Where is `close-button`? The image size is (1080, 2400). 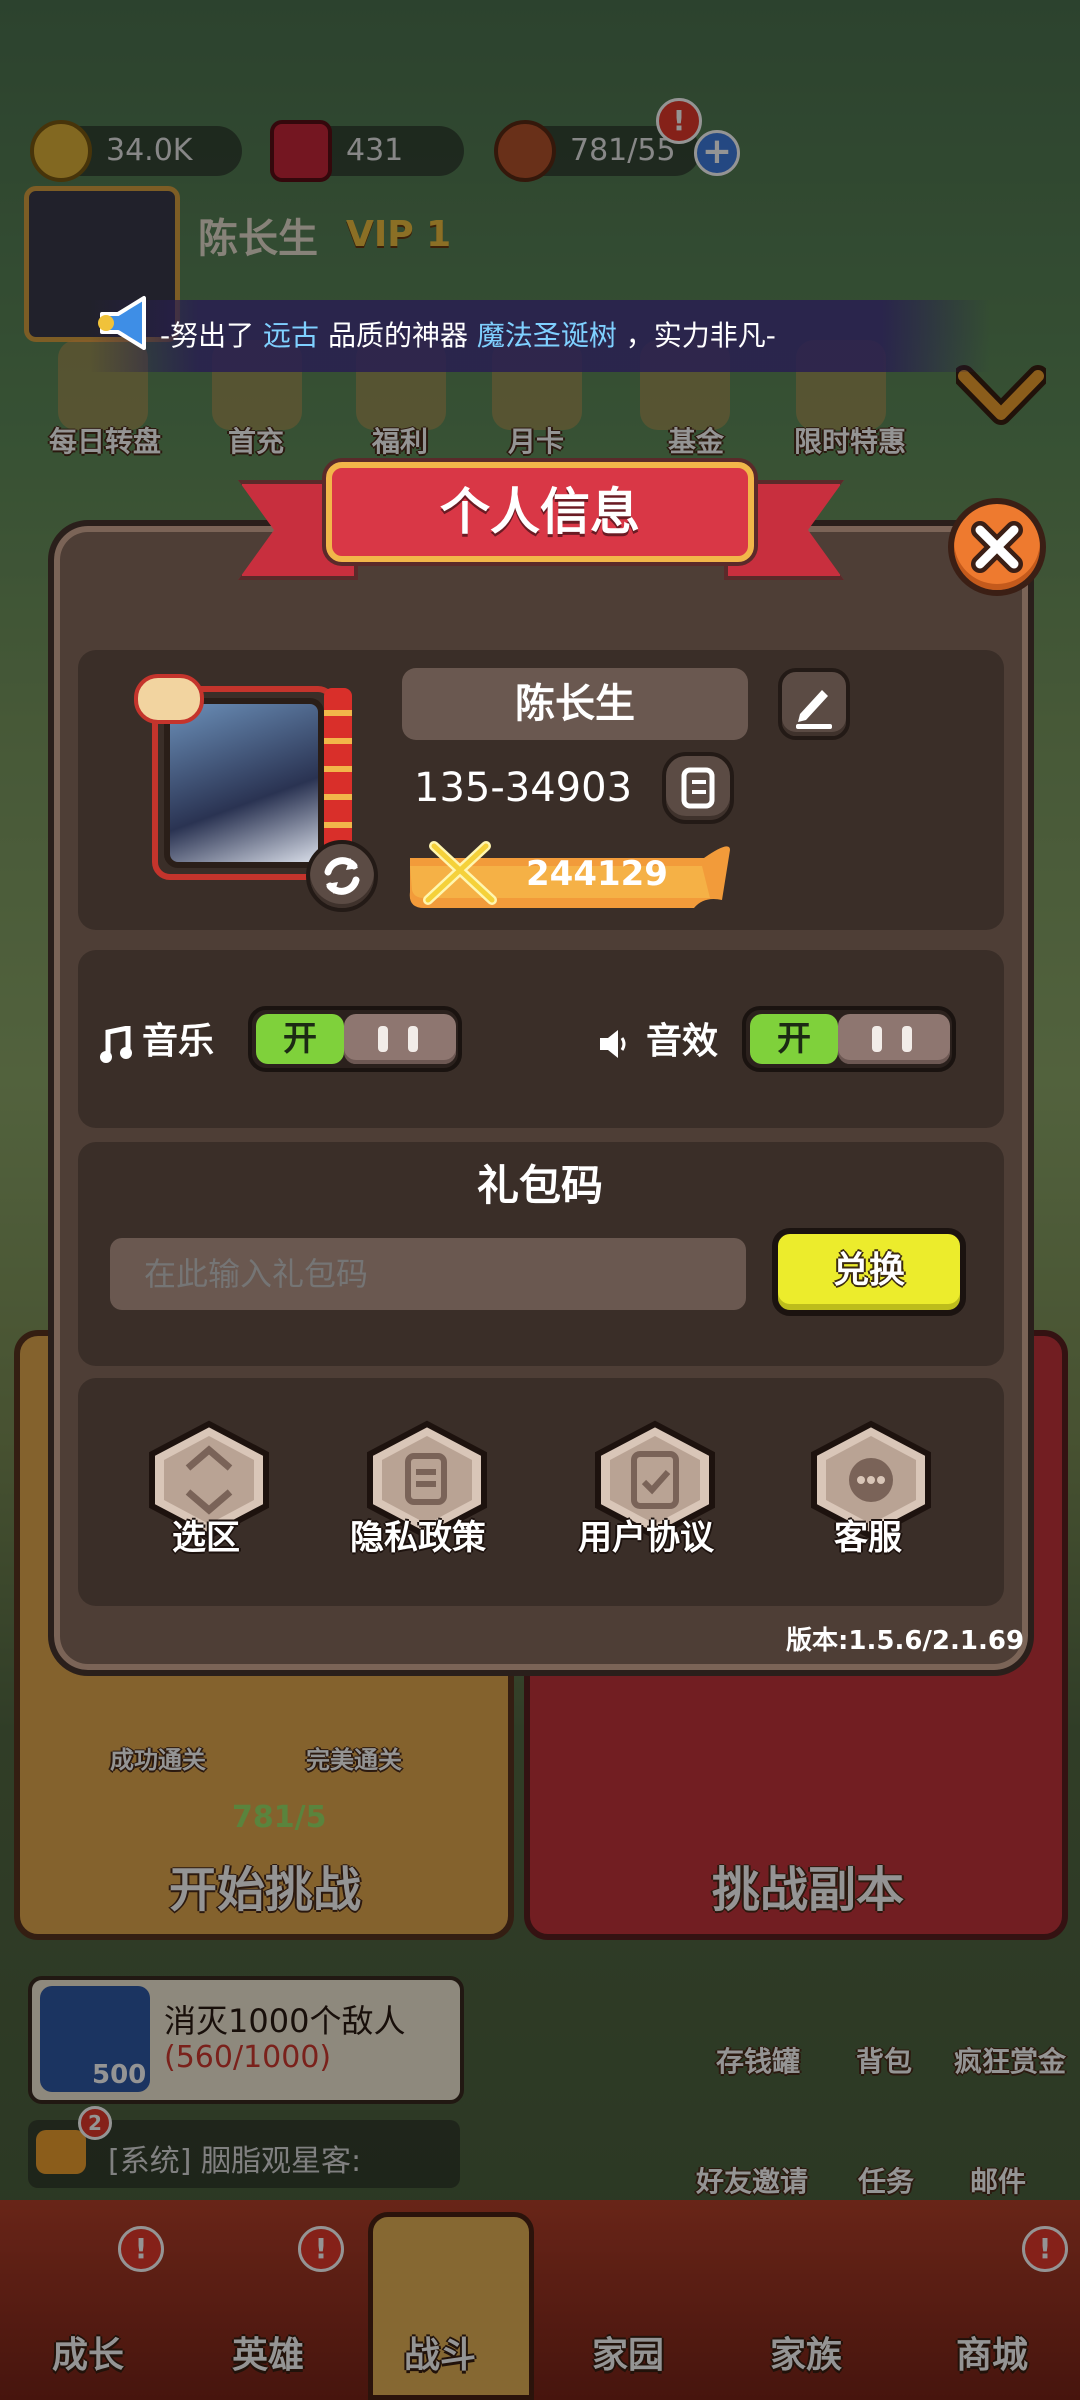 close-button is located at coordinates (997, 547).